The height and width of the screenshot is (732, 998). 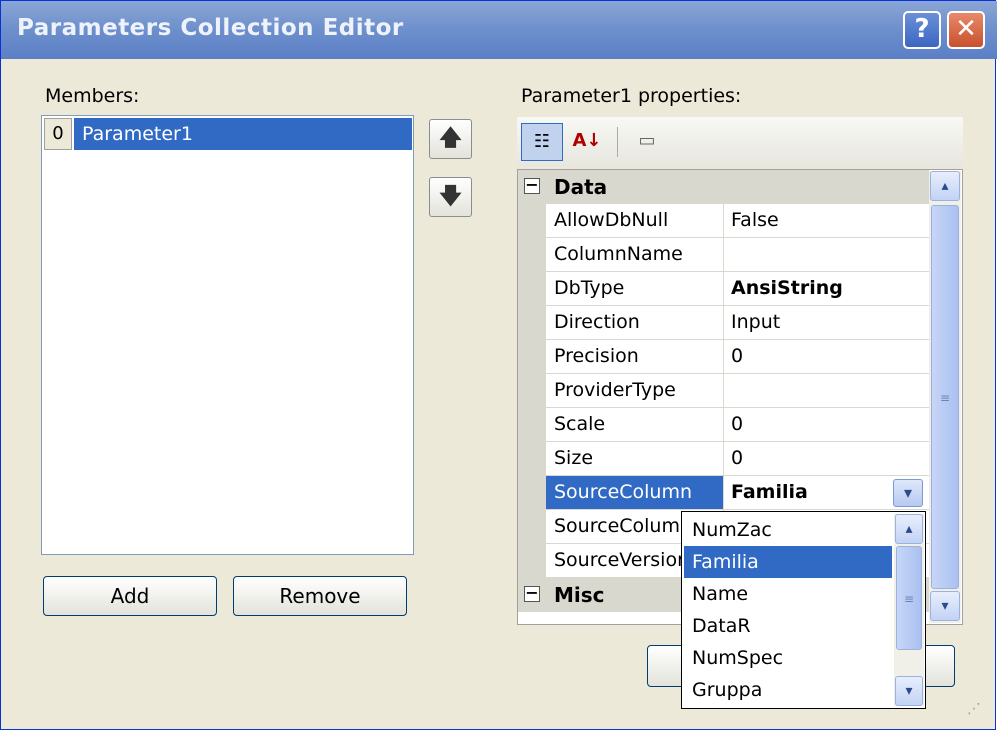 I want to click on member-name: Parameter1, so click(x=243, y=134).